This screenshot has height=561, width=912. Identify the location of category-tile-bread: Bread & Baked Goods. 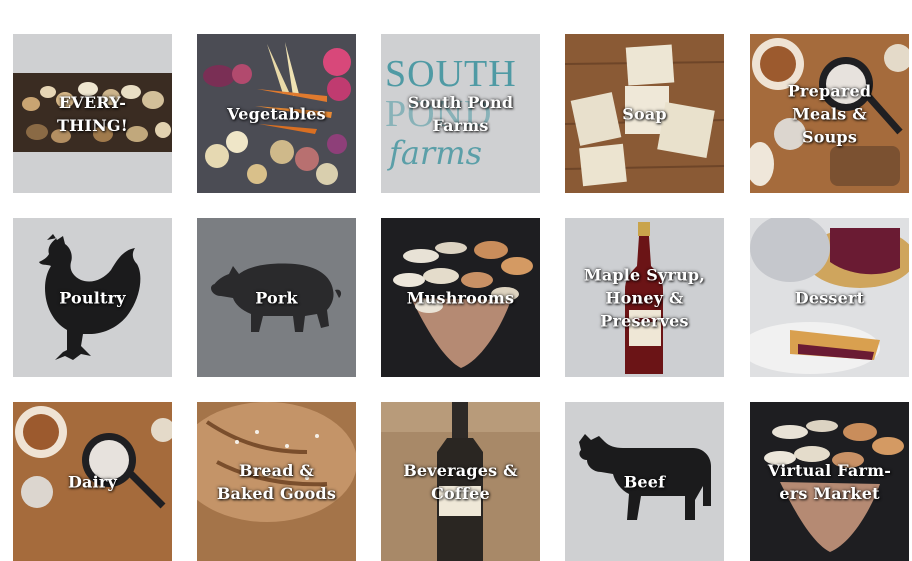
(276, 481).